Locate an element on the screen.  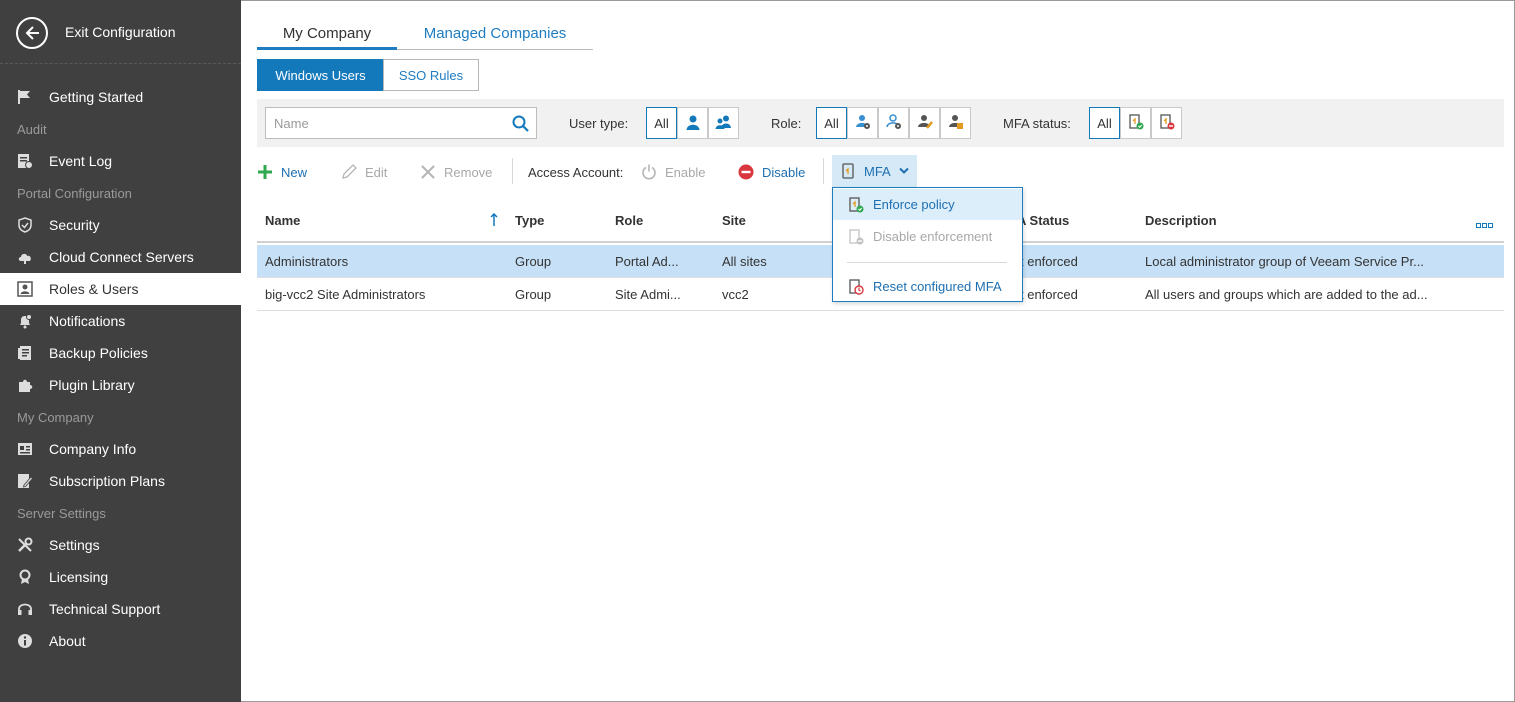
disable-button: Disable is located at coordinates (771, 172).